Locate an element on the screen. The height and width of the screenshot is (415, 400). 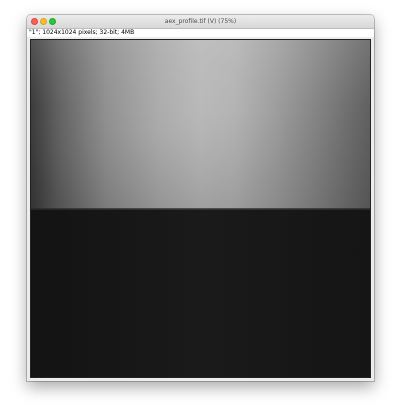
image-info-text: "1"; 1024x1024 pixels; 32-bit; 4MB is located at coordinates (82, 32).